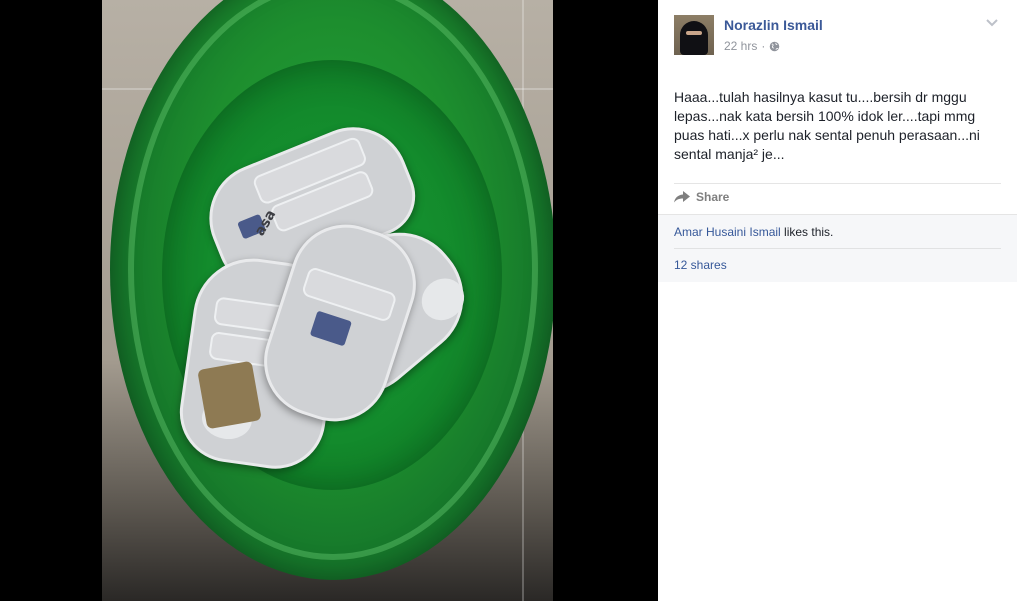 The image size is (1017, 601). Describe the element at coordinates (774, 46) in the screenshot. I see `globe-icon` at that location.